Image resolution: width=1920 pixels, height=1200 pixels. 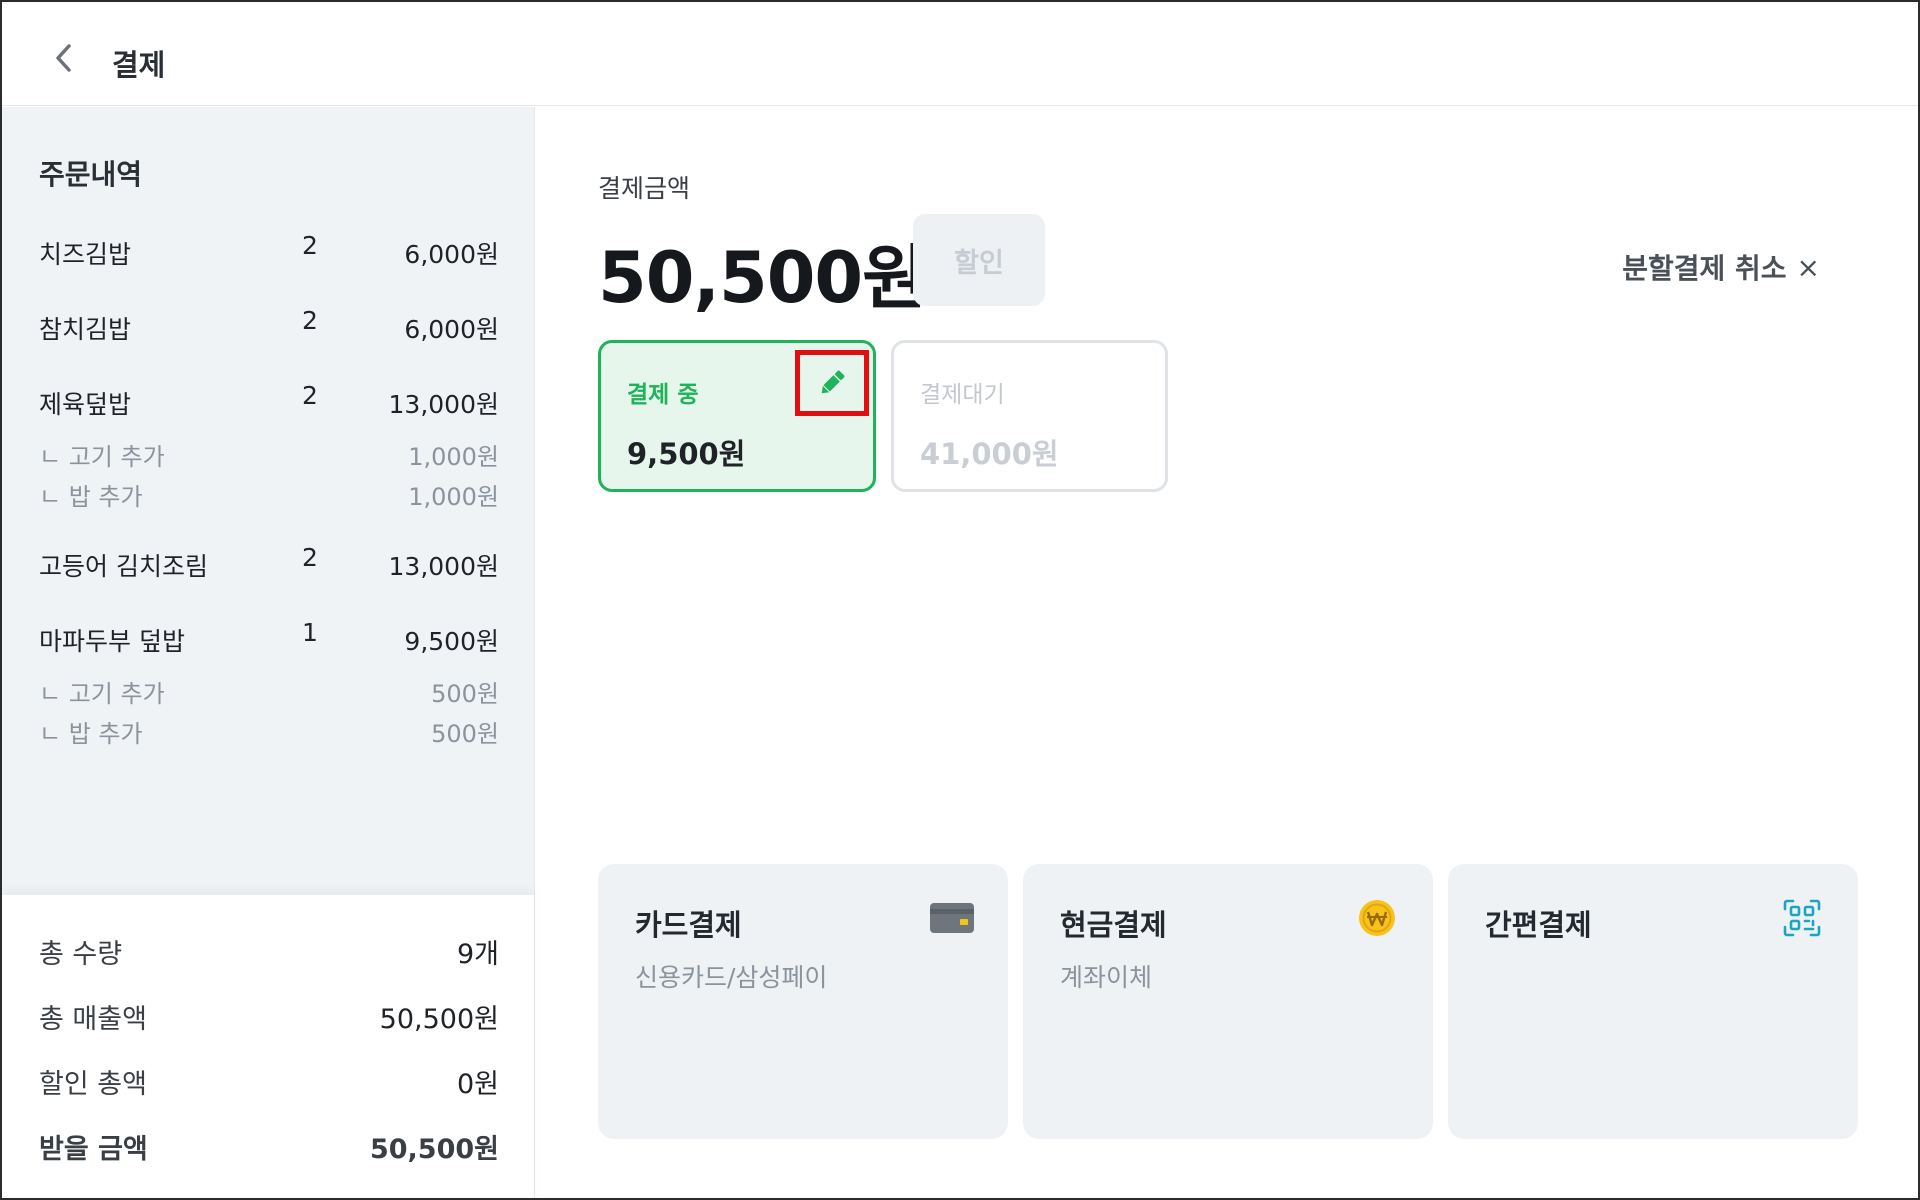 What do you see at coordinates (439, 1019) in the screenshot?
I see `total-sales-value: 50,500원` at bounding box center [439, 1019].